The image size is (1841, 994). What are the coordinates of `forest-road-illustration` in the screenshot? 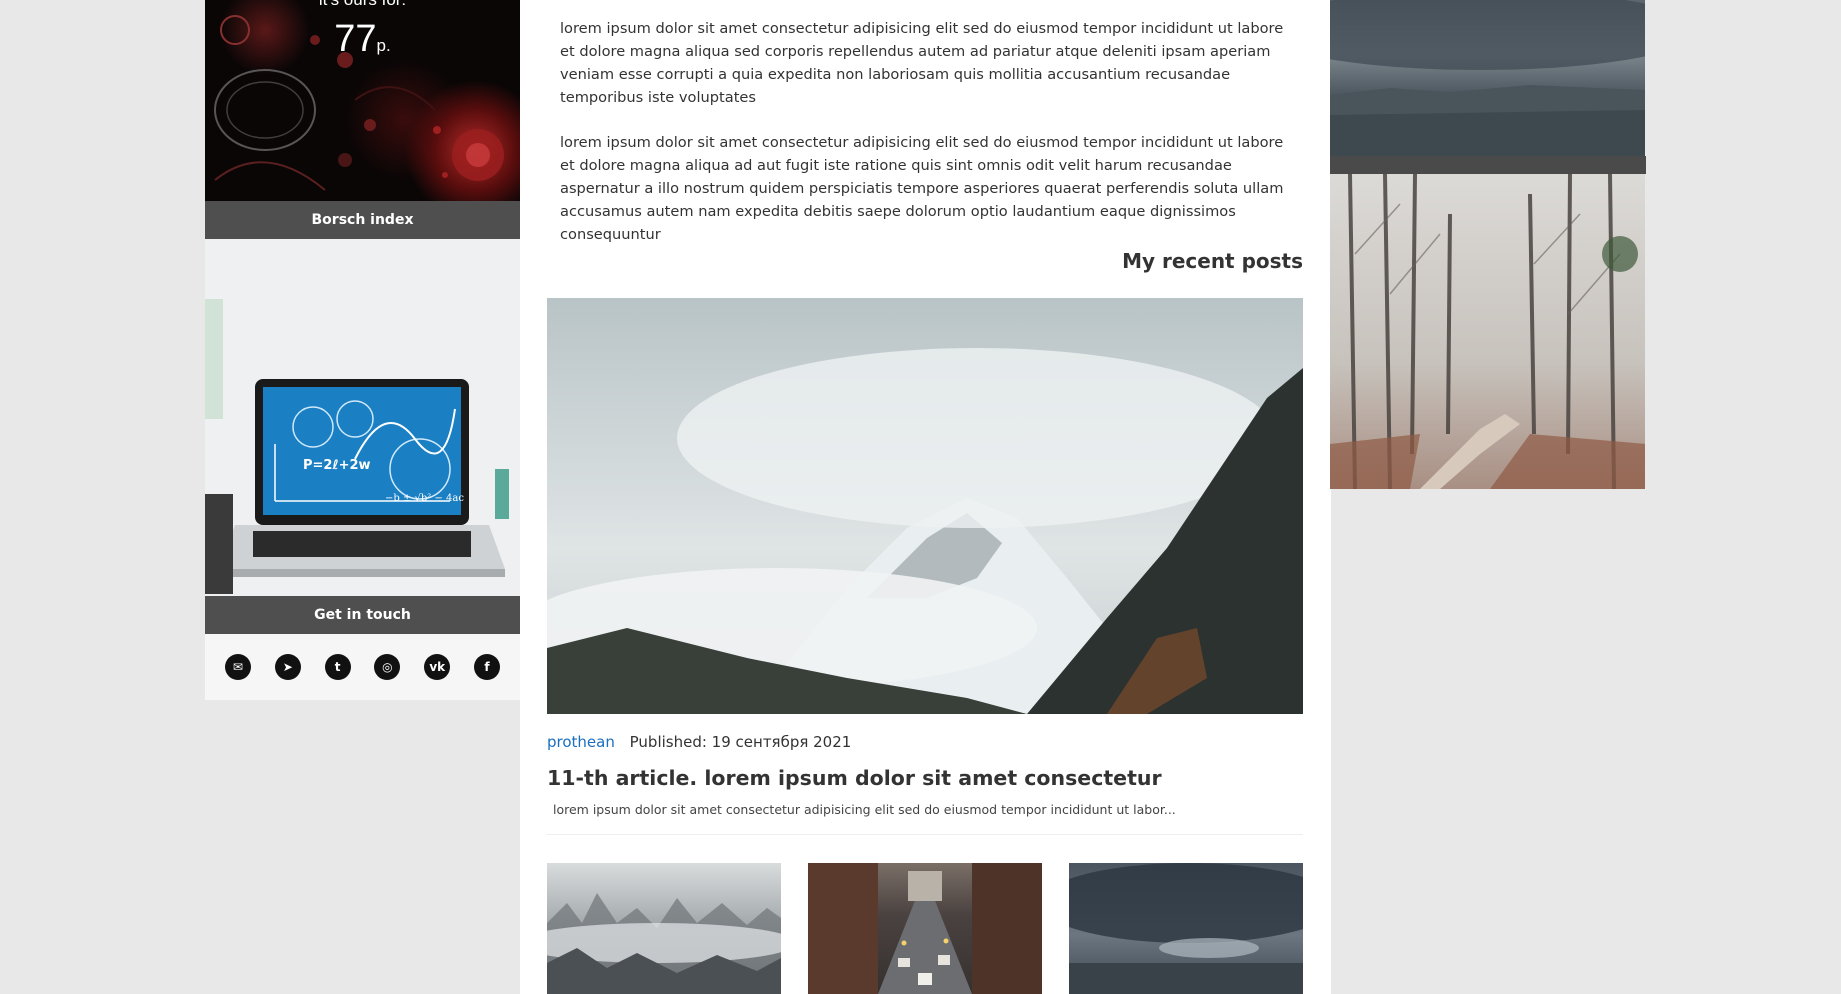 It's located at (1487, 331).